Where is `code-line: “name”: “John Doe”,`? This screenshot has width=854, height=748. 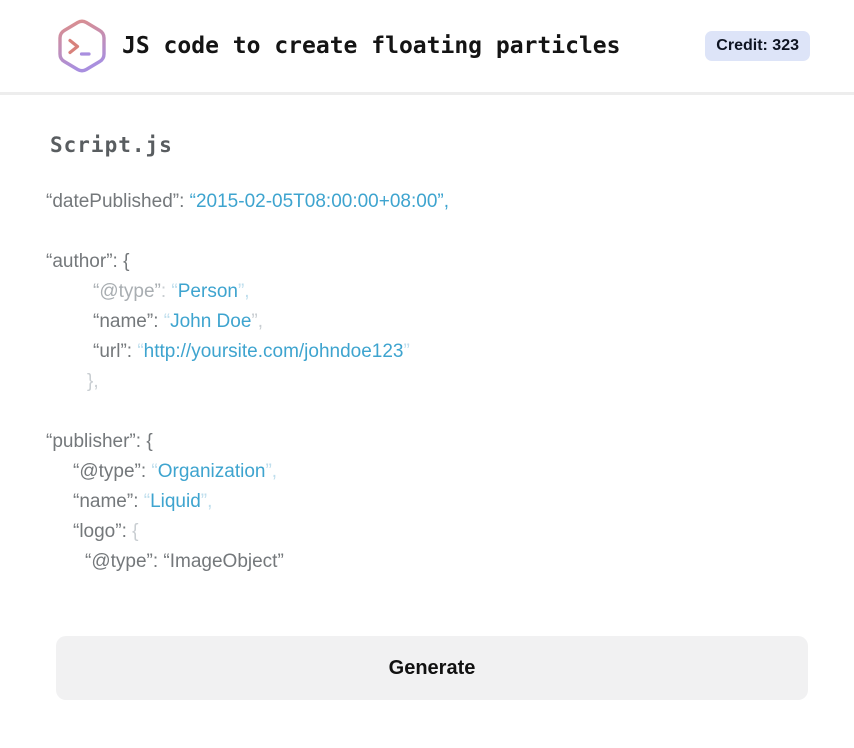 code-line: “name”: “John Doe”, is located at coordinates (178, 321).